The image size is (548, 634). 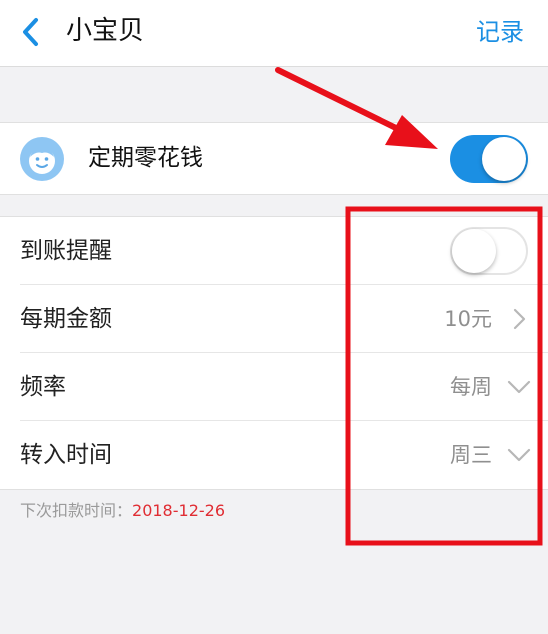 What do you see at coordinates (145, 158) in the screenshot?
I see `allowance-title: 定期零花钱` at bounding box center [145, 158].